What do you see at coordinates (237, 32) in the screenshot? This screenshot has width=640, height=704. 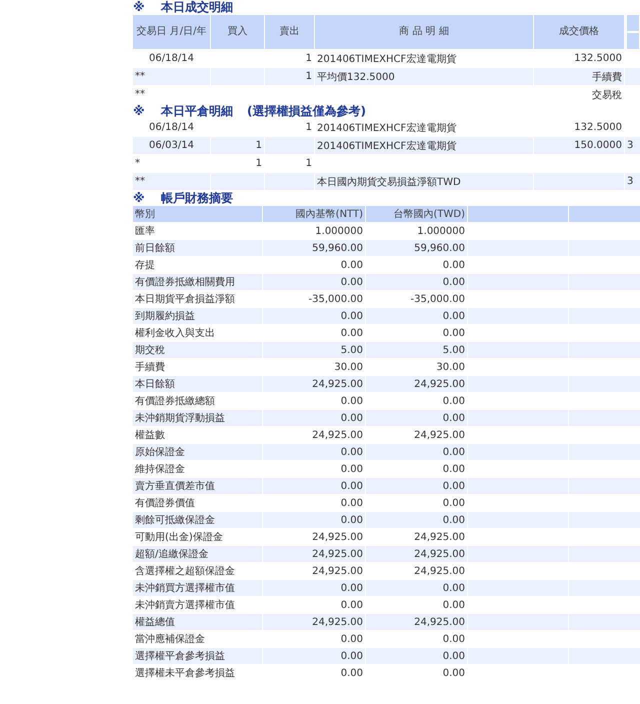 I see `column-header: 買入` at bounding box center [237, 32].